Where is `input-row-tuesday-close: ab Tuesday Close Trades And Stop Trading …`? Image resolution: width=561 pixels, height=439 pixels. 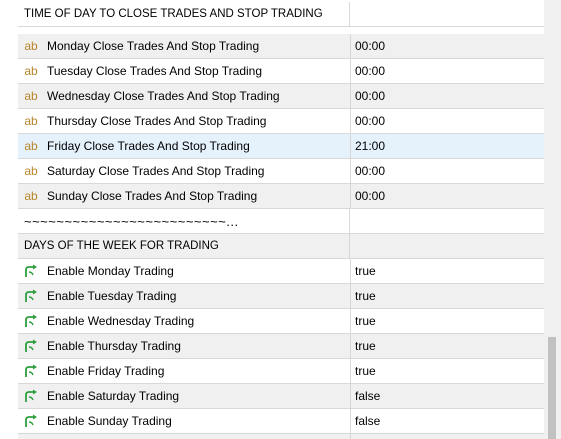 input-row-tuesday-close: ab Tuesday Close Trades And Stop Trading … is located at coordinates (281, 71).